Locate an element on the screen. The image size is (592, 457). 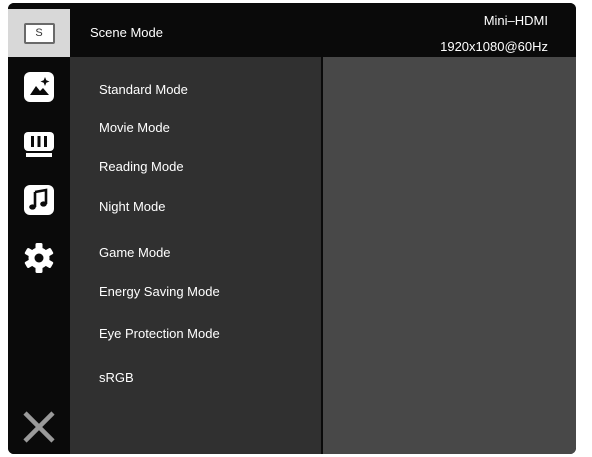
menu-item-standard-mode: Standard Mode is located at coordinates (143, 89).